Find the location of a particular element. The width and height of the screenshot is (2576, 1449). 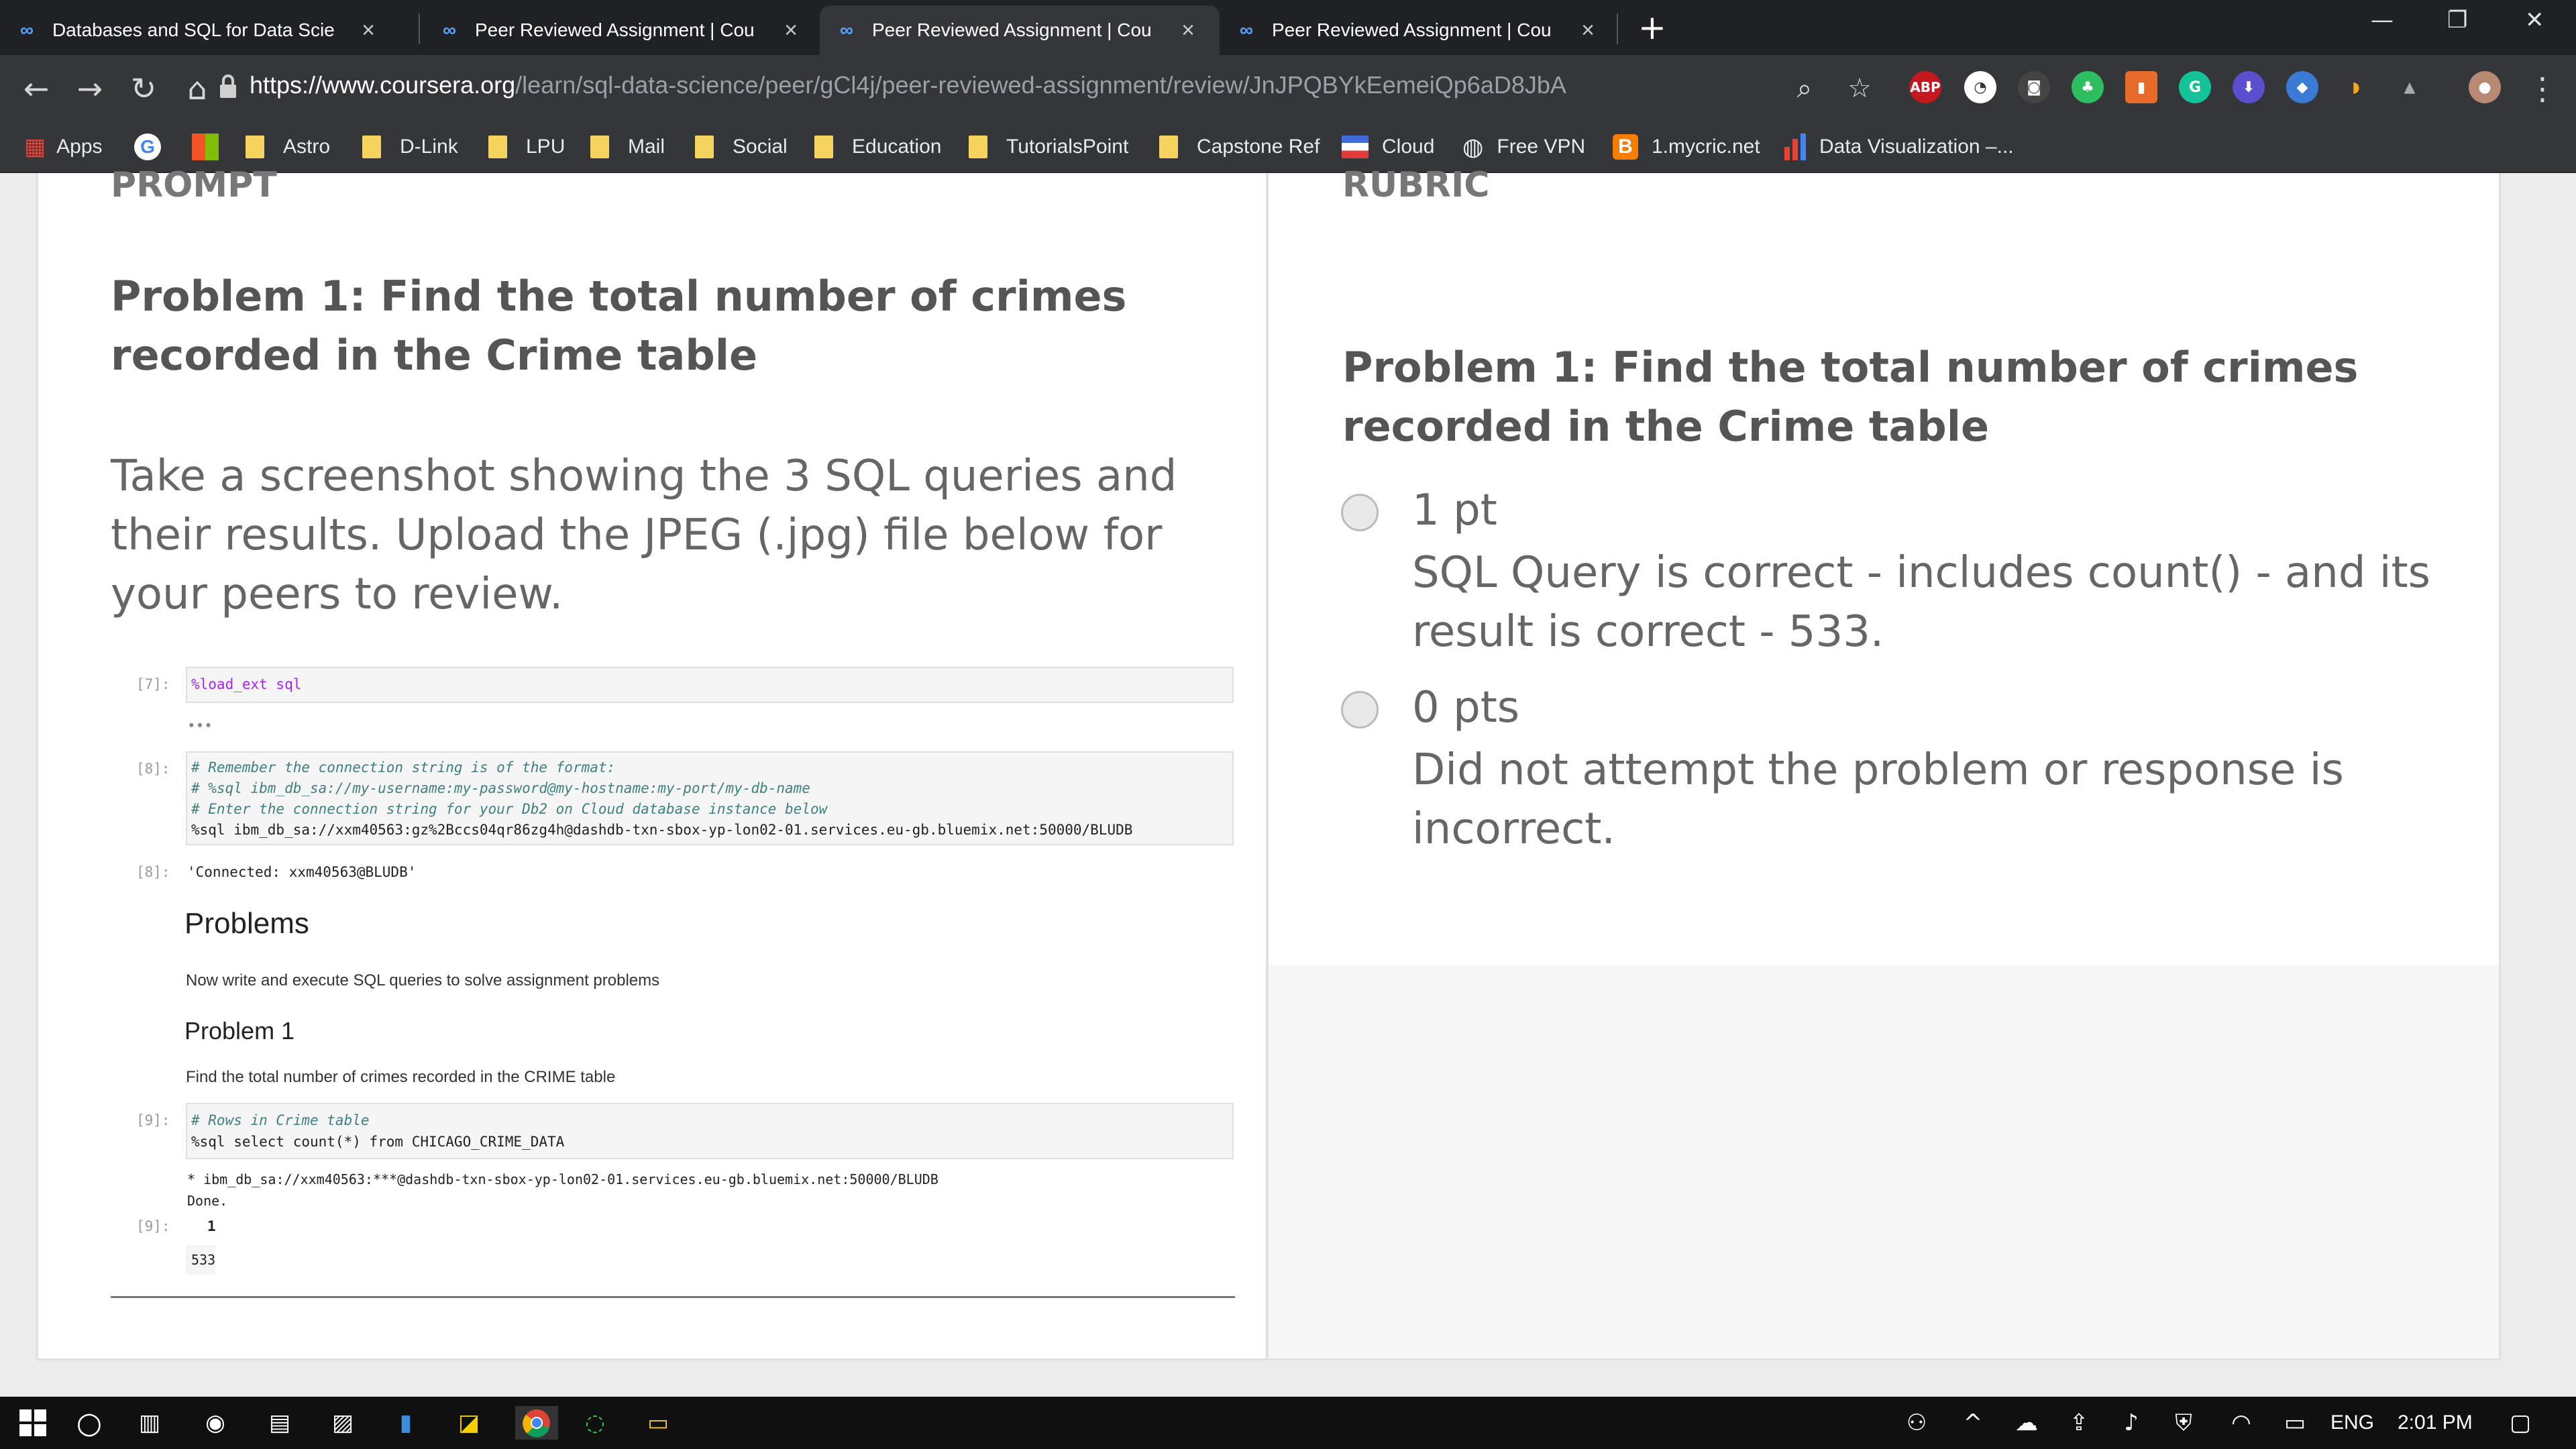

grammarly-icon: G is located at coordinates (2195, 87).